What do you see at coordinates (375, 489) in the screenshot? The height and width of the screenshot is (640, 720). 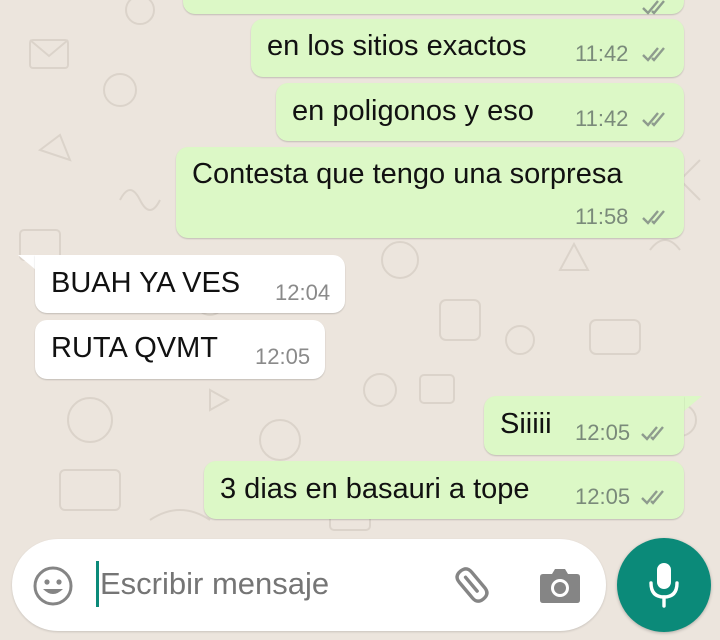 I see `message-text: 3 dias en basauri a tope` at bounding box center [375, 489].